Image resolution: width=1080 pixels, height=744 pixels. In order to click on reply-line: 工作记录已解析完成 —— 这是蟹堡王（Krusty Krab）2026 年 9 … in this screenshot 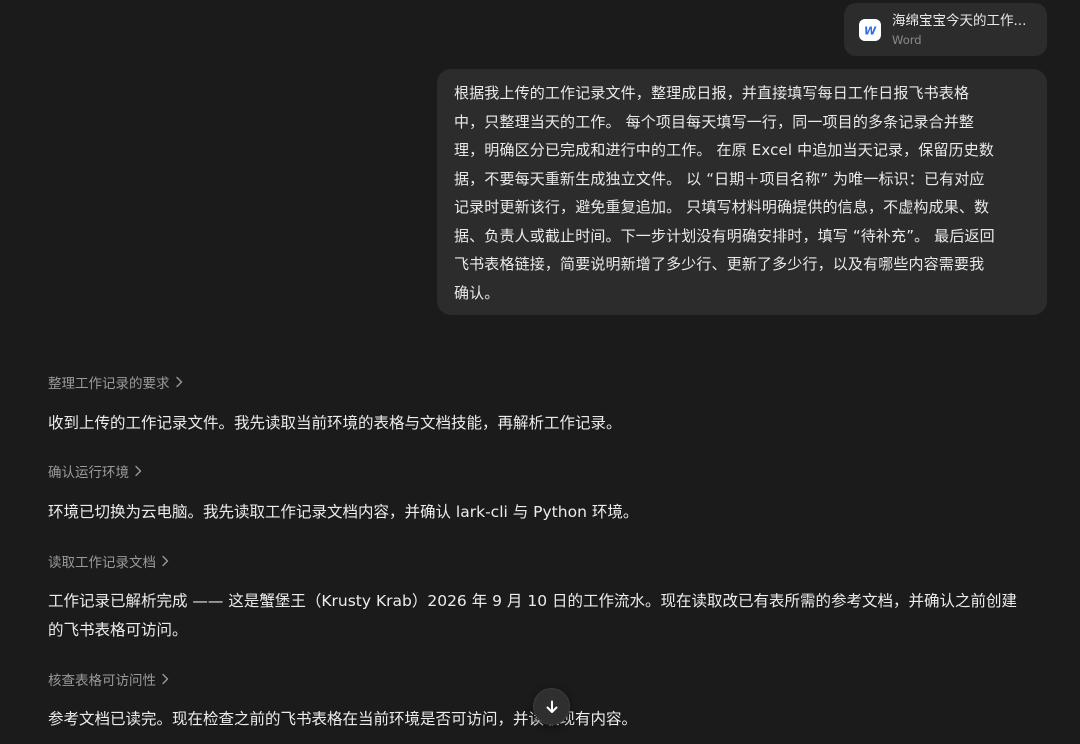, I will do `click(533, 601)`.